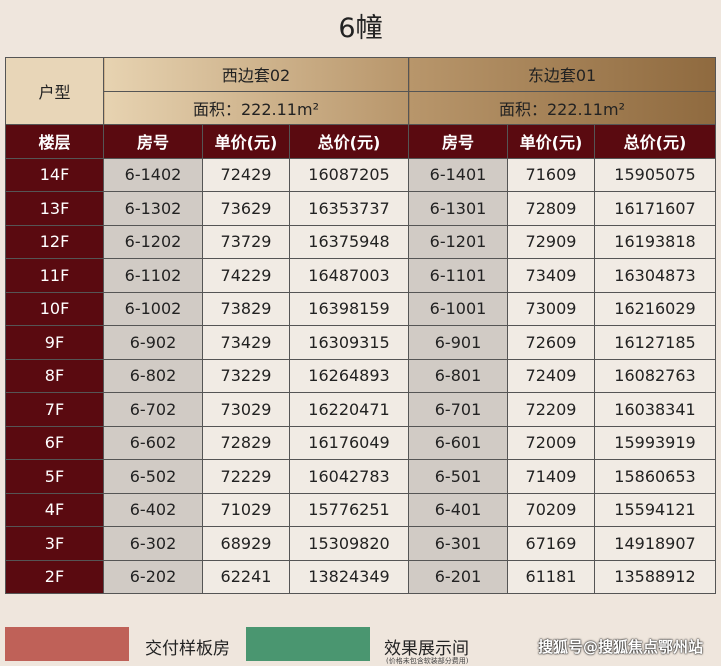 This screenshot has height=666, width=721. Describe the element at coordinates (655, 442) in the screenshot. I see `total-price-cell: 15993919` at that location.